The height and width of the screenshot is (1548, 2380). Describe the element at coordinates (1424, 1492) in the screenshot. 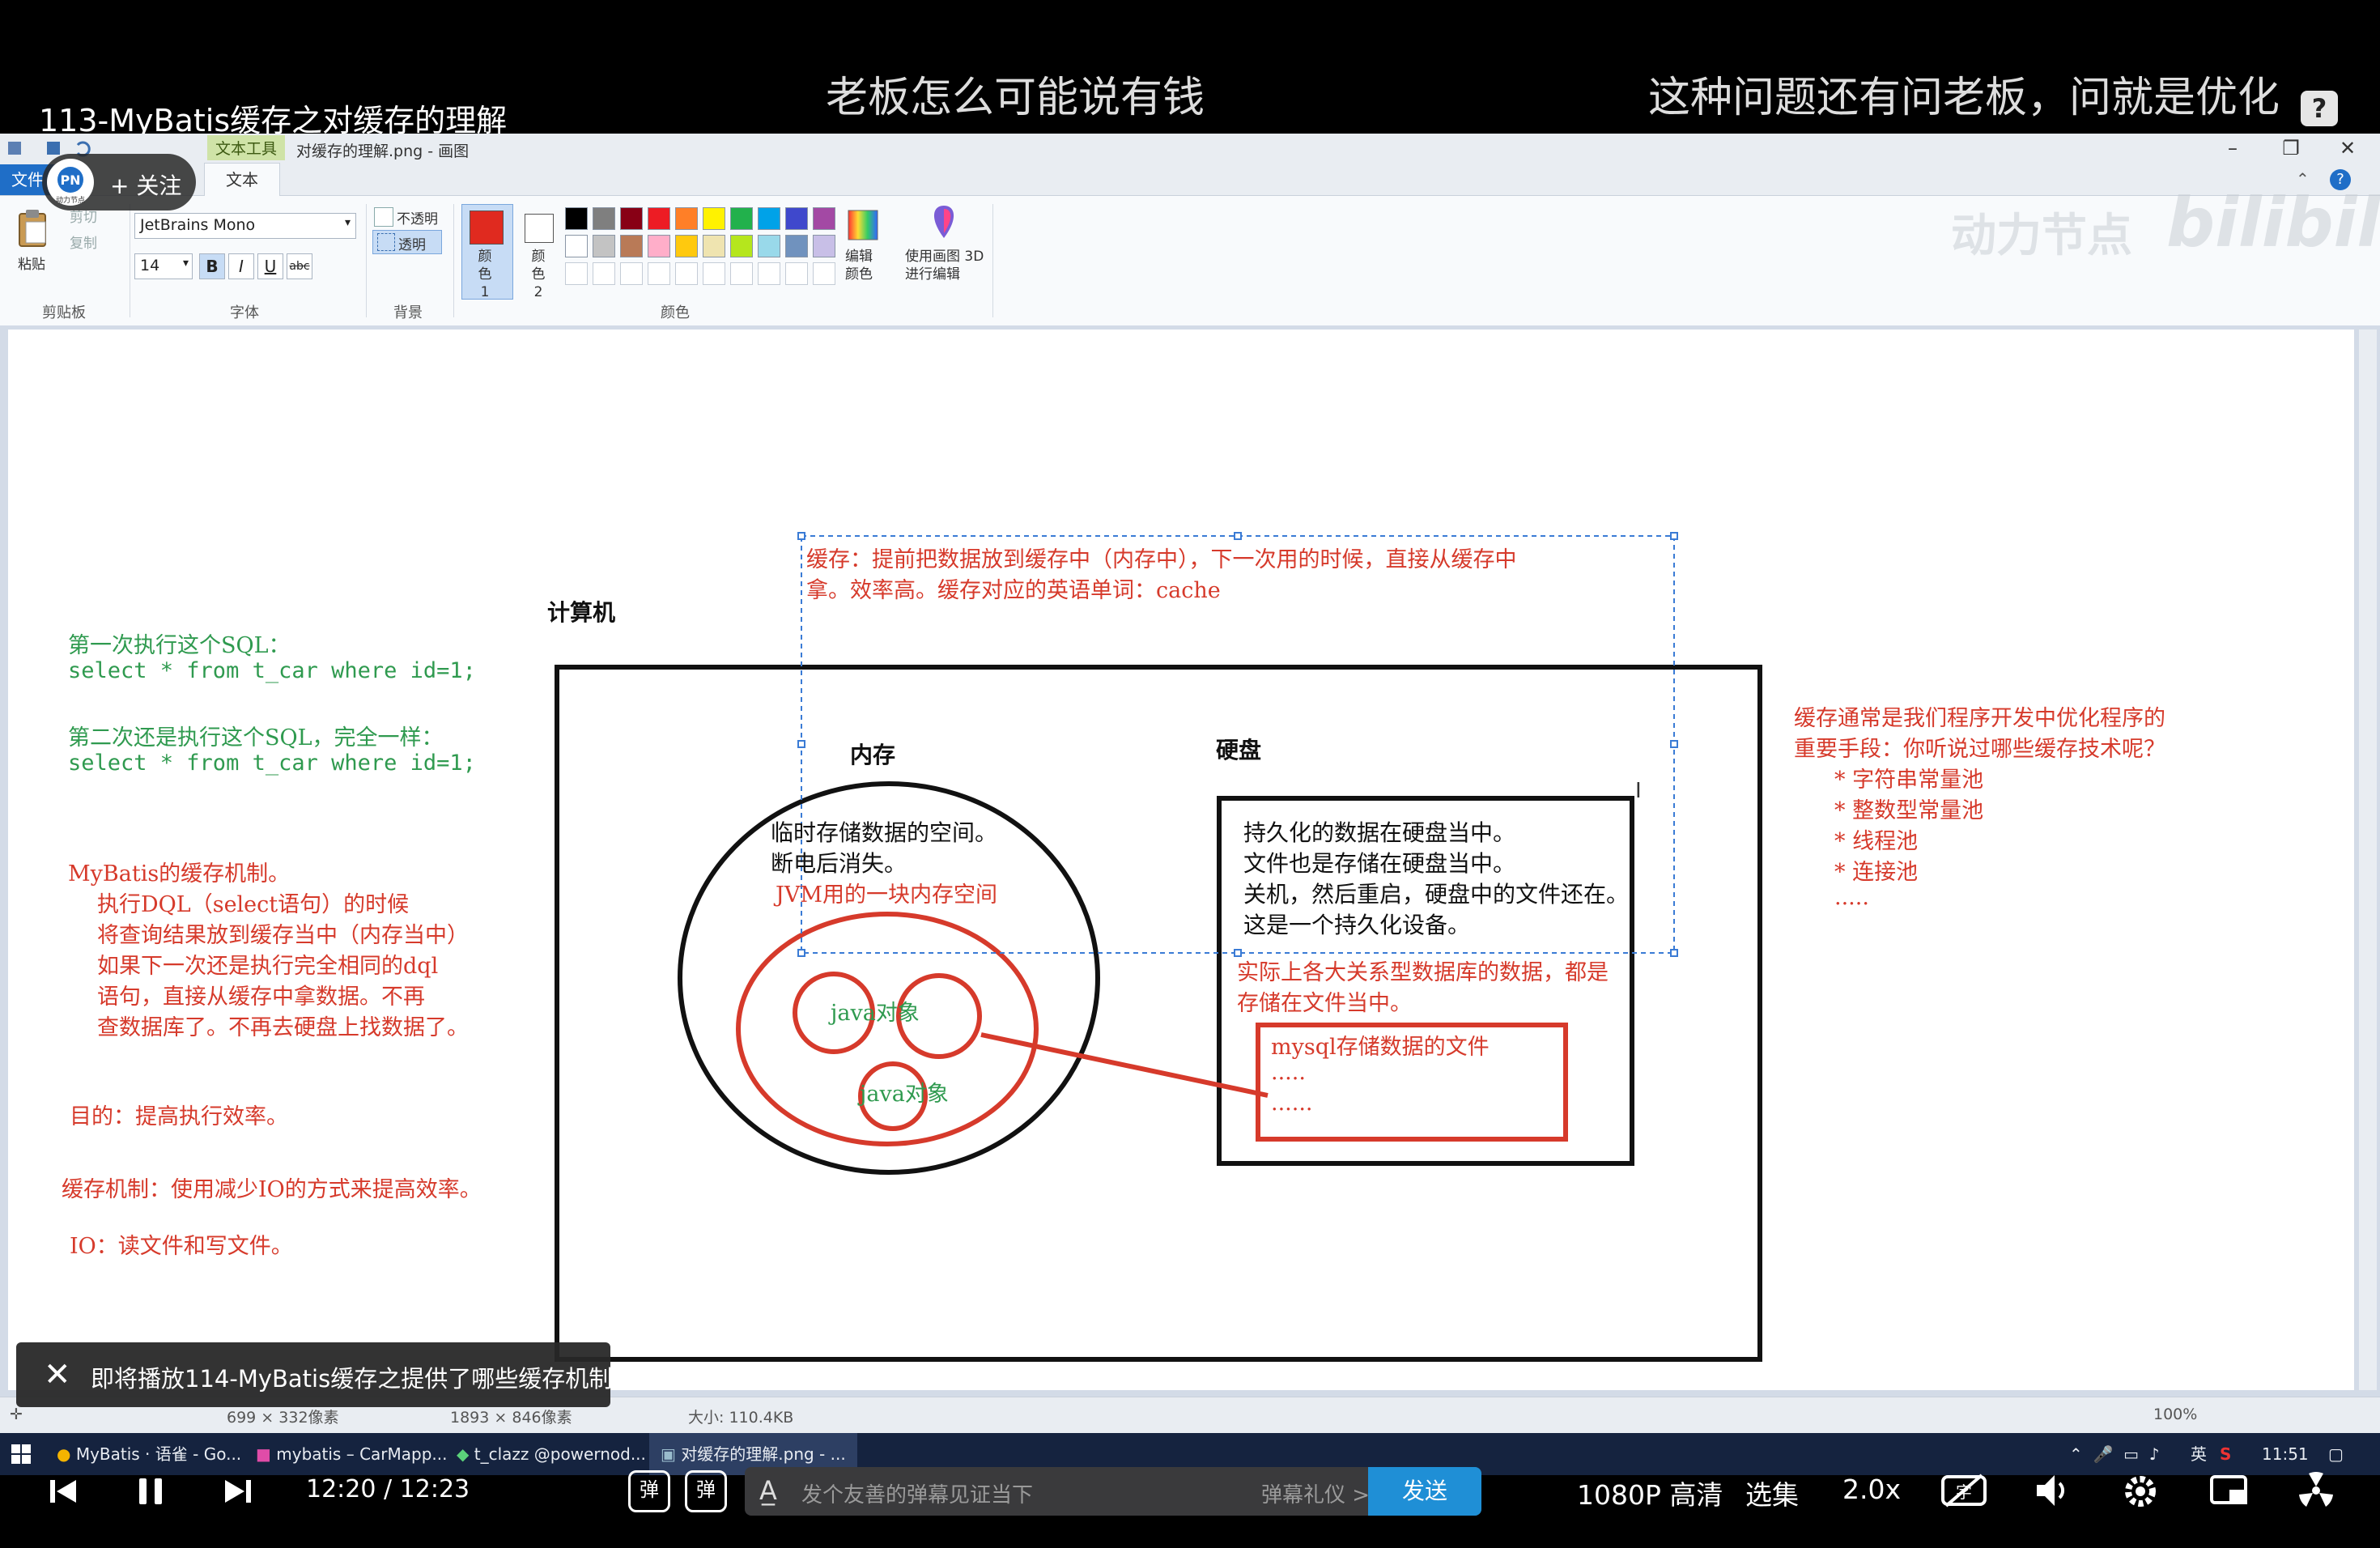

I see `send-danmaku-button: 发送` at that location.